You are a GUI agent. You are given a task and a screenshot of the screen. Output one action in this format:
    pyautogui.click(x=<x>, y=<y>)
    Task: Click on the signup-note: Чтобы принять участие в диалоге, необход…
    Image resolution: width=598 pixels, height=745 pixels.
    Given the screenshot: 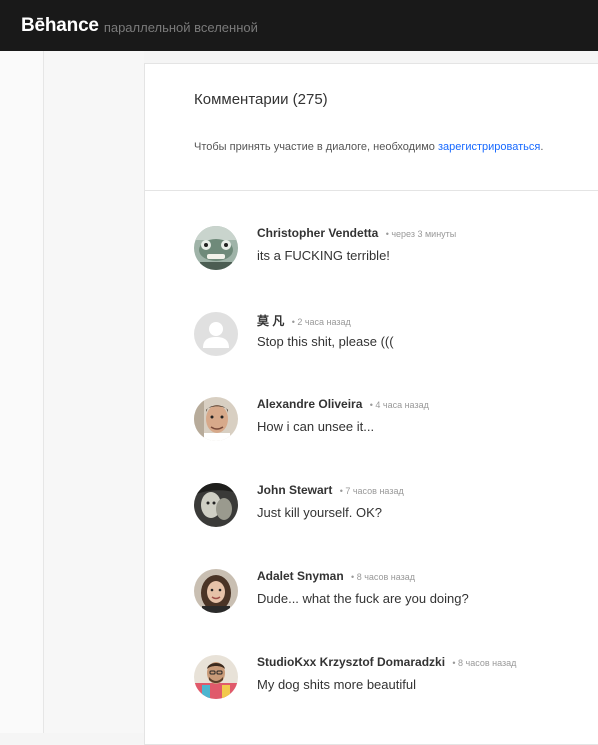 What is the action you would take?
    pyautogui.click(x=368, y=147)
    